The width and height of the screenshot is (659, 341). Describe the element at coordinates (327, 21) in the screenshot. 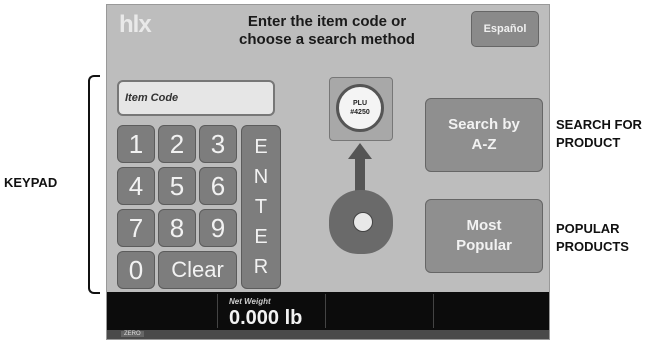

I see `title-line1: Enter the item code or` at that location.